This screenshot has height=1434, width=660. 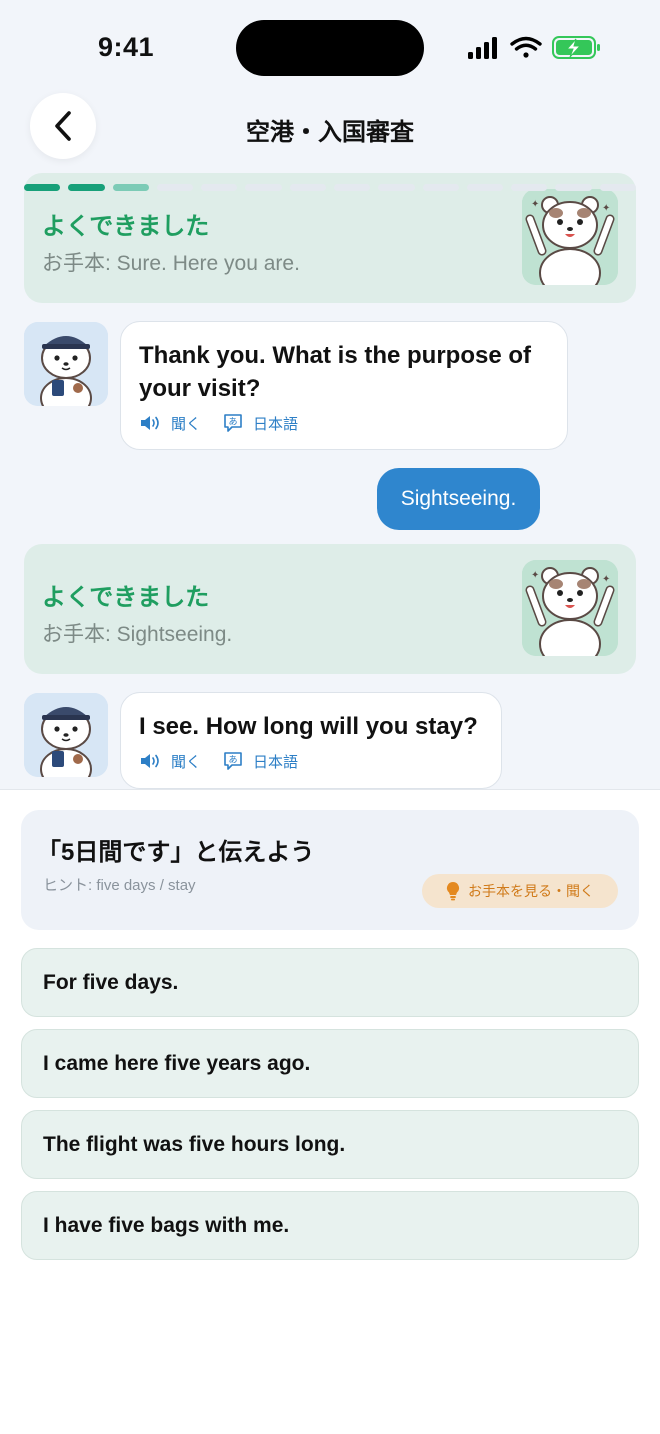 I want to click on message-line: Thank you. What is the purpose of, so click(x=335, y=355).